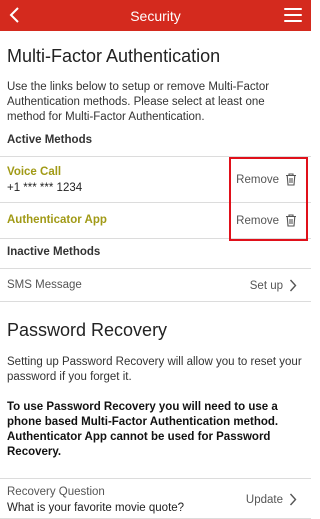 Image resolution: width=320 pixels, height=519 pixels. What do you see at coordinates (34, 172) in the screenshot?
I see `method-name: Voice Call` at bounding box center [34, 172].